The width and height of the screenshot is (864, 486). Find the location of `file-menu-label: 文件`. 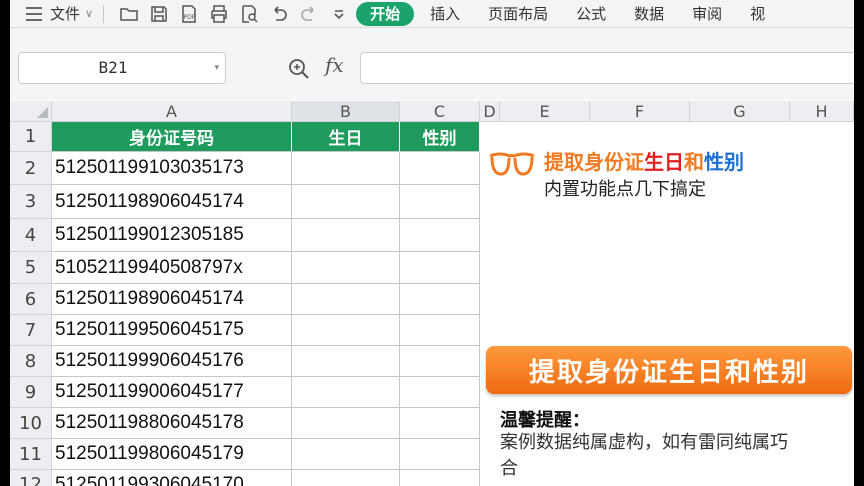

file-menu-label: 文件 is located at coordinates (65, 14).